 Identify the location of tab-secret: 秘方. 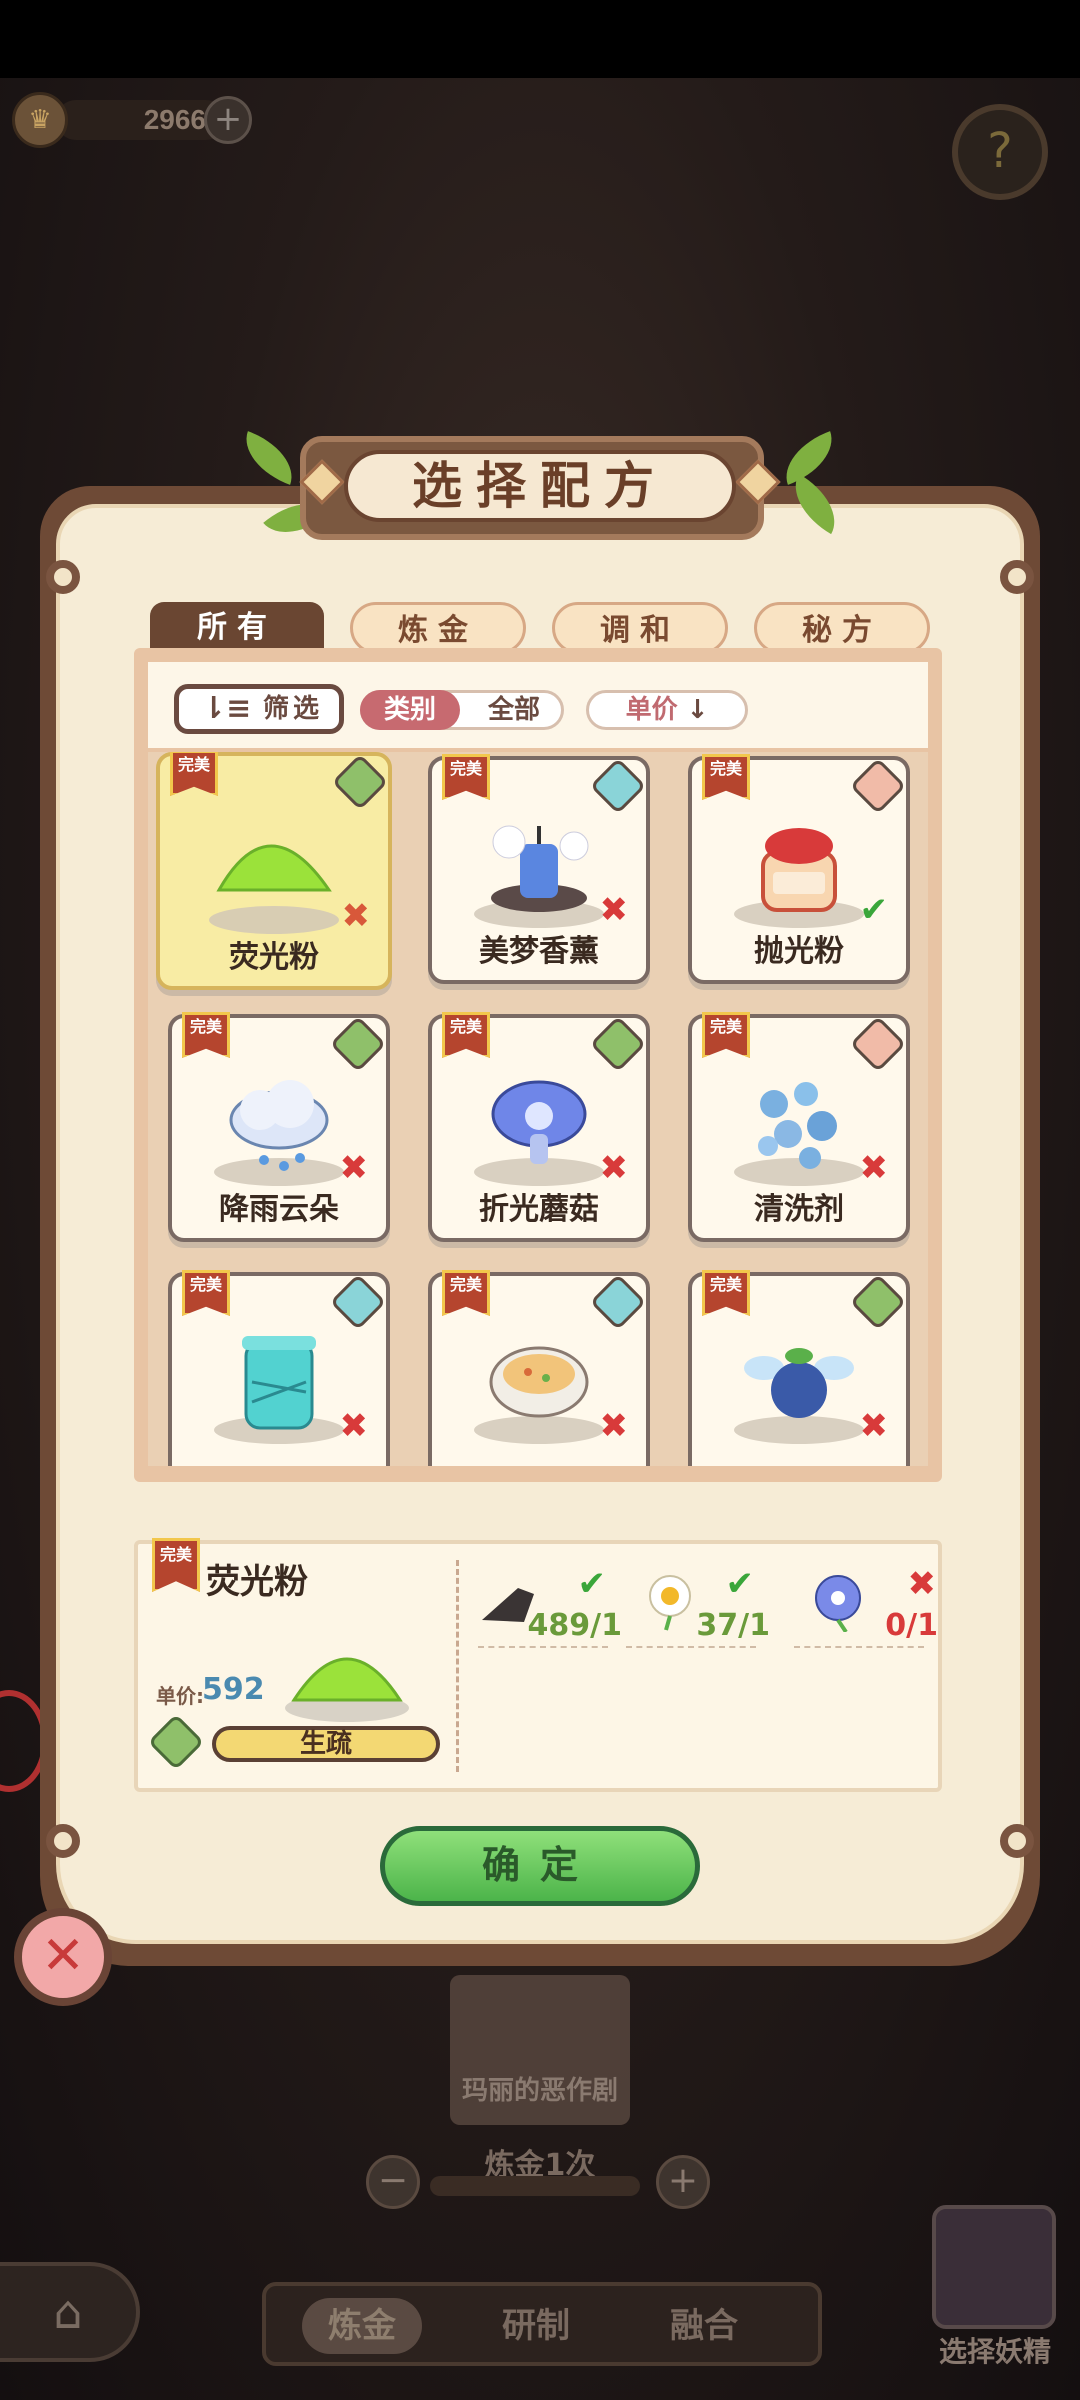
(842, 628).